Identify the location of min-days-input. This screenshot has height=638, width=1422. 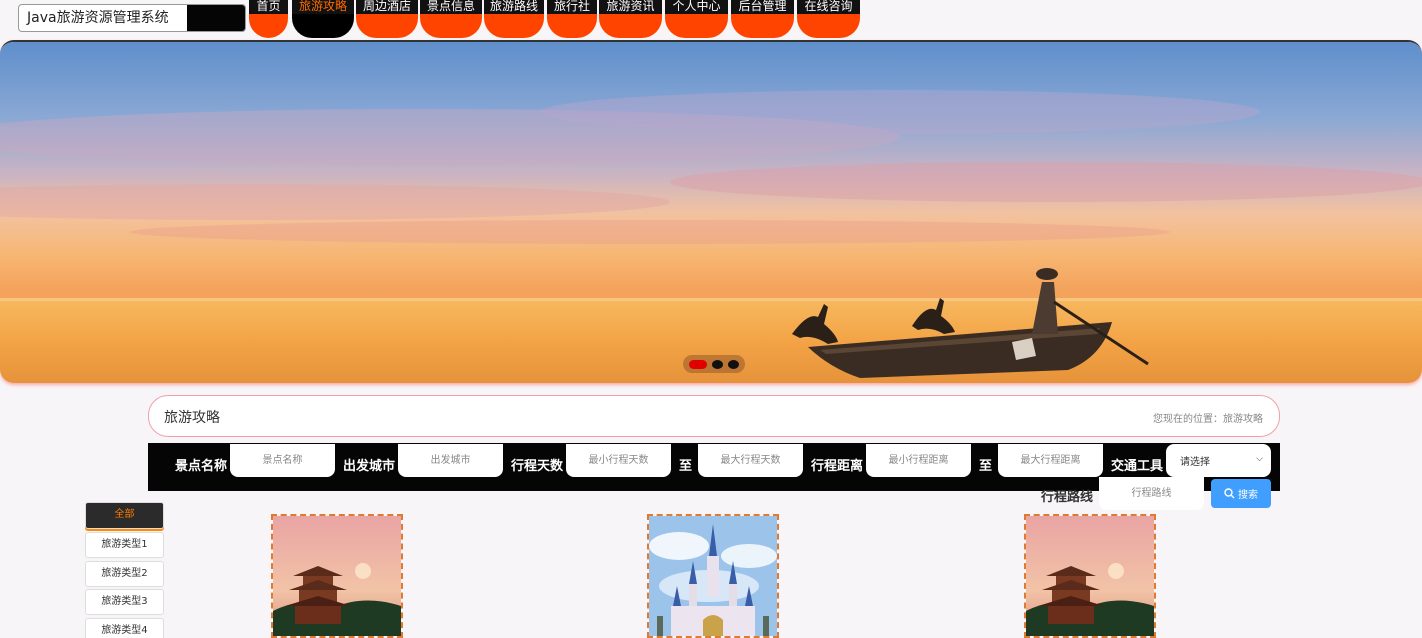
(618, 460).